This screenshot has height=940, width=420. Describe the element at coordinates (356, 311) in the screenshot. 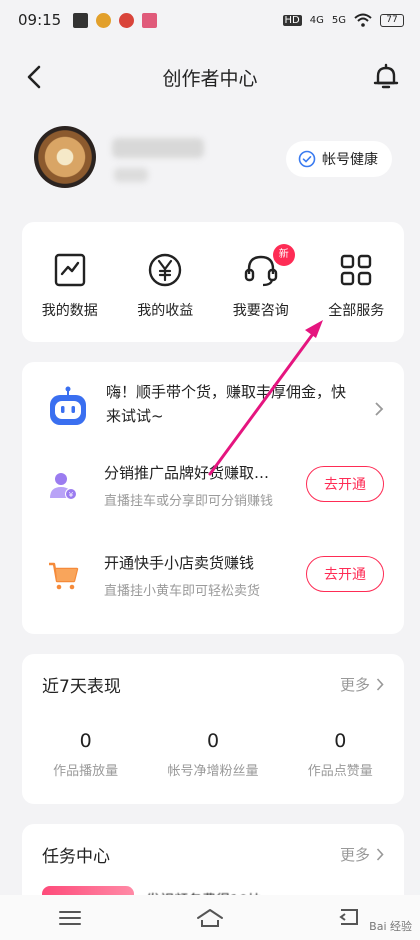

I see `service-label: 全部服务` at that location.